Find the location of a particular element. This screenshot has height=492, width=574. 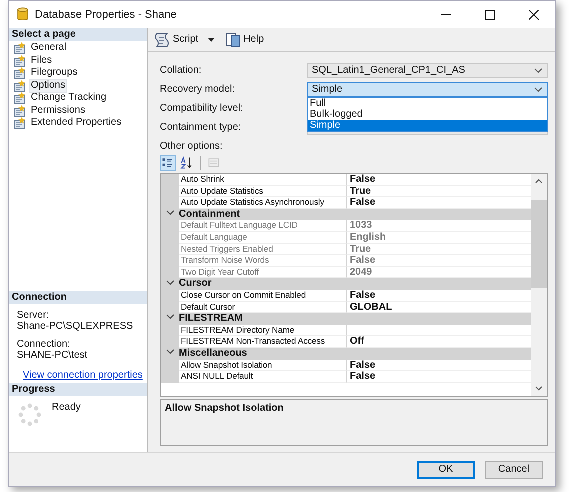

field-label: Compatibility level: is located at coordinates (202, 108).